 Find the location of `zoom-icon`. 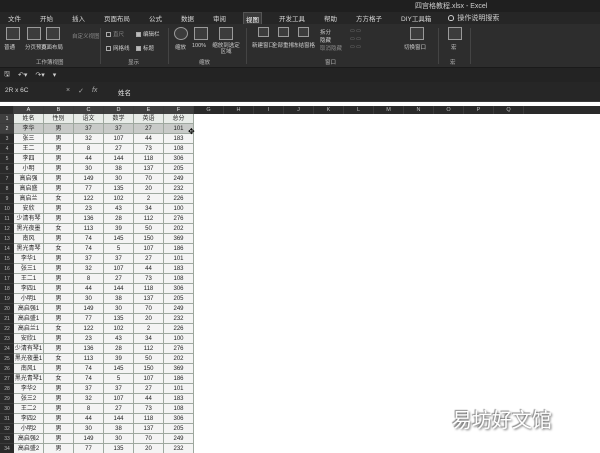

zoom-icon is located at coordinates (181, 33).